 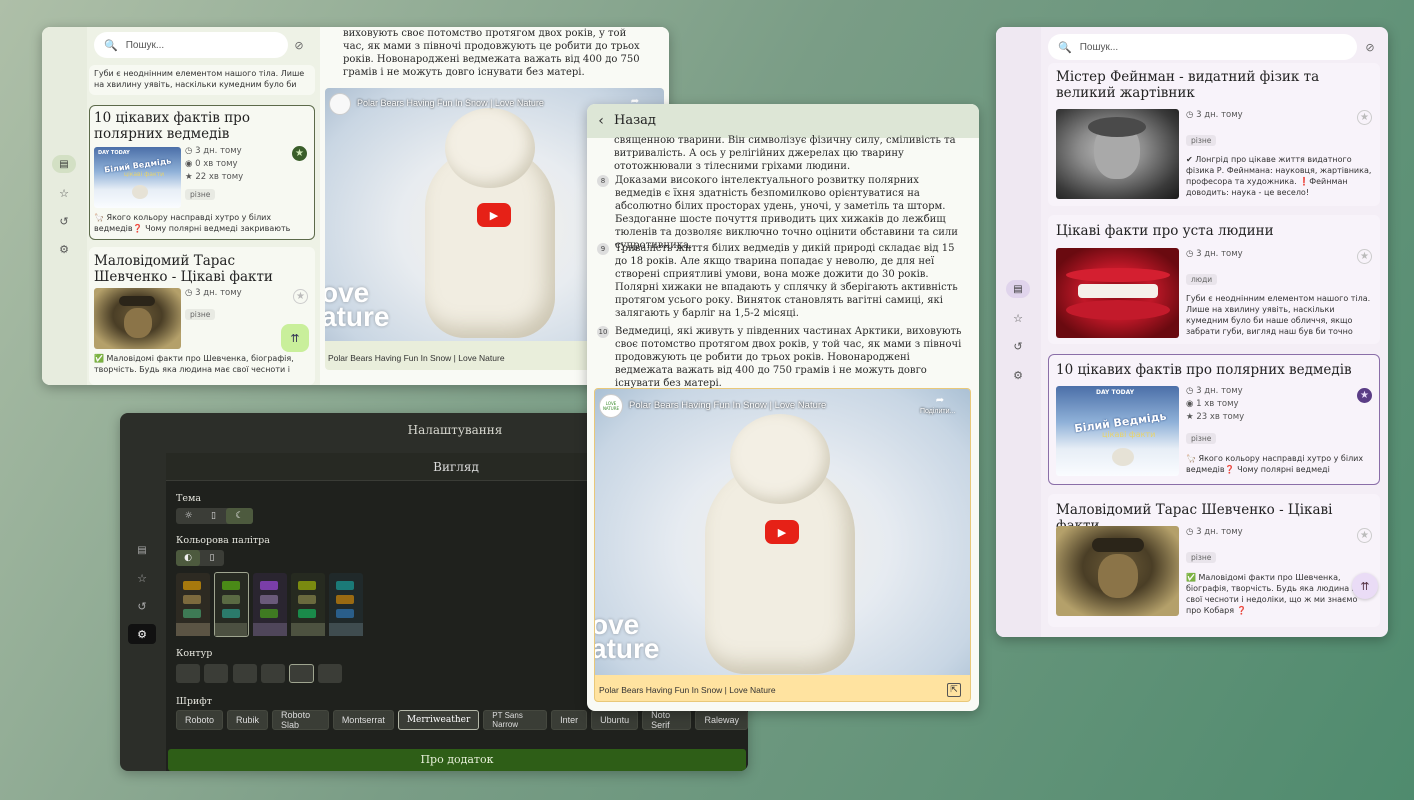 I want to click on outline-option-selected, so click(x=301, y=673).